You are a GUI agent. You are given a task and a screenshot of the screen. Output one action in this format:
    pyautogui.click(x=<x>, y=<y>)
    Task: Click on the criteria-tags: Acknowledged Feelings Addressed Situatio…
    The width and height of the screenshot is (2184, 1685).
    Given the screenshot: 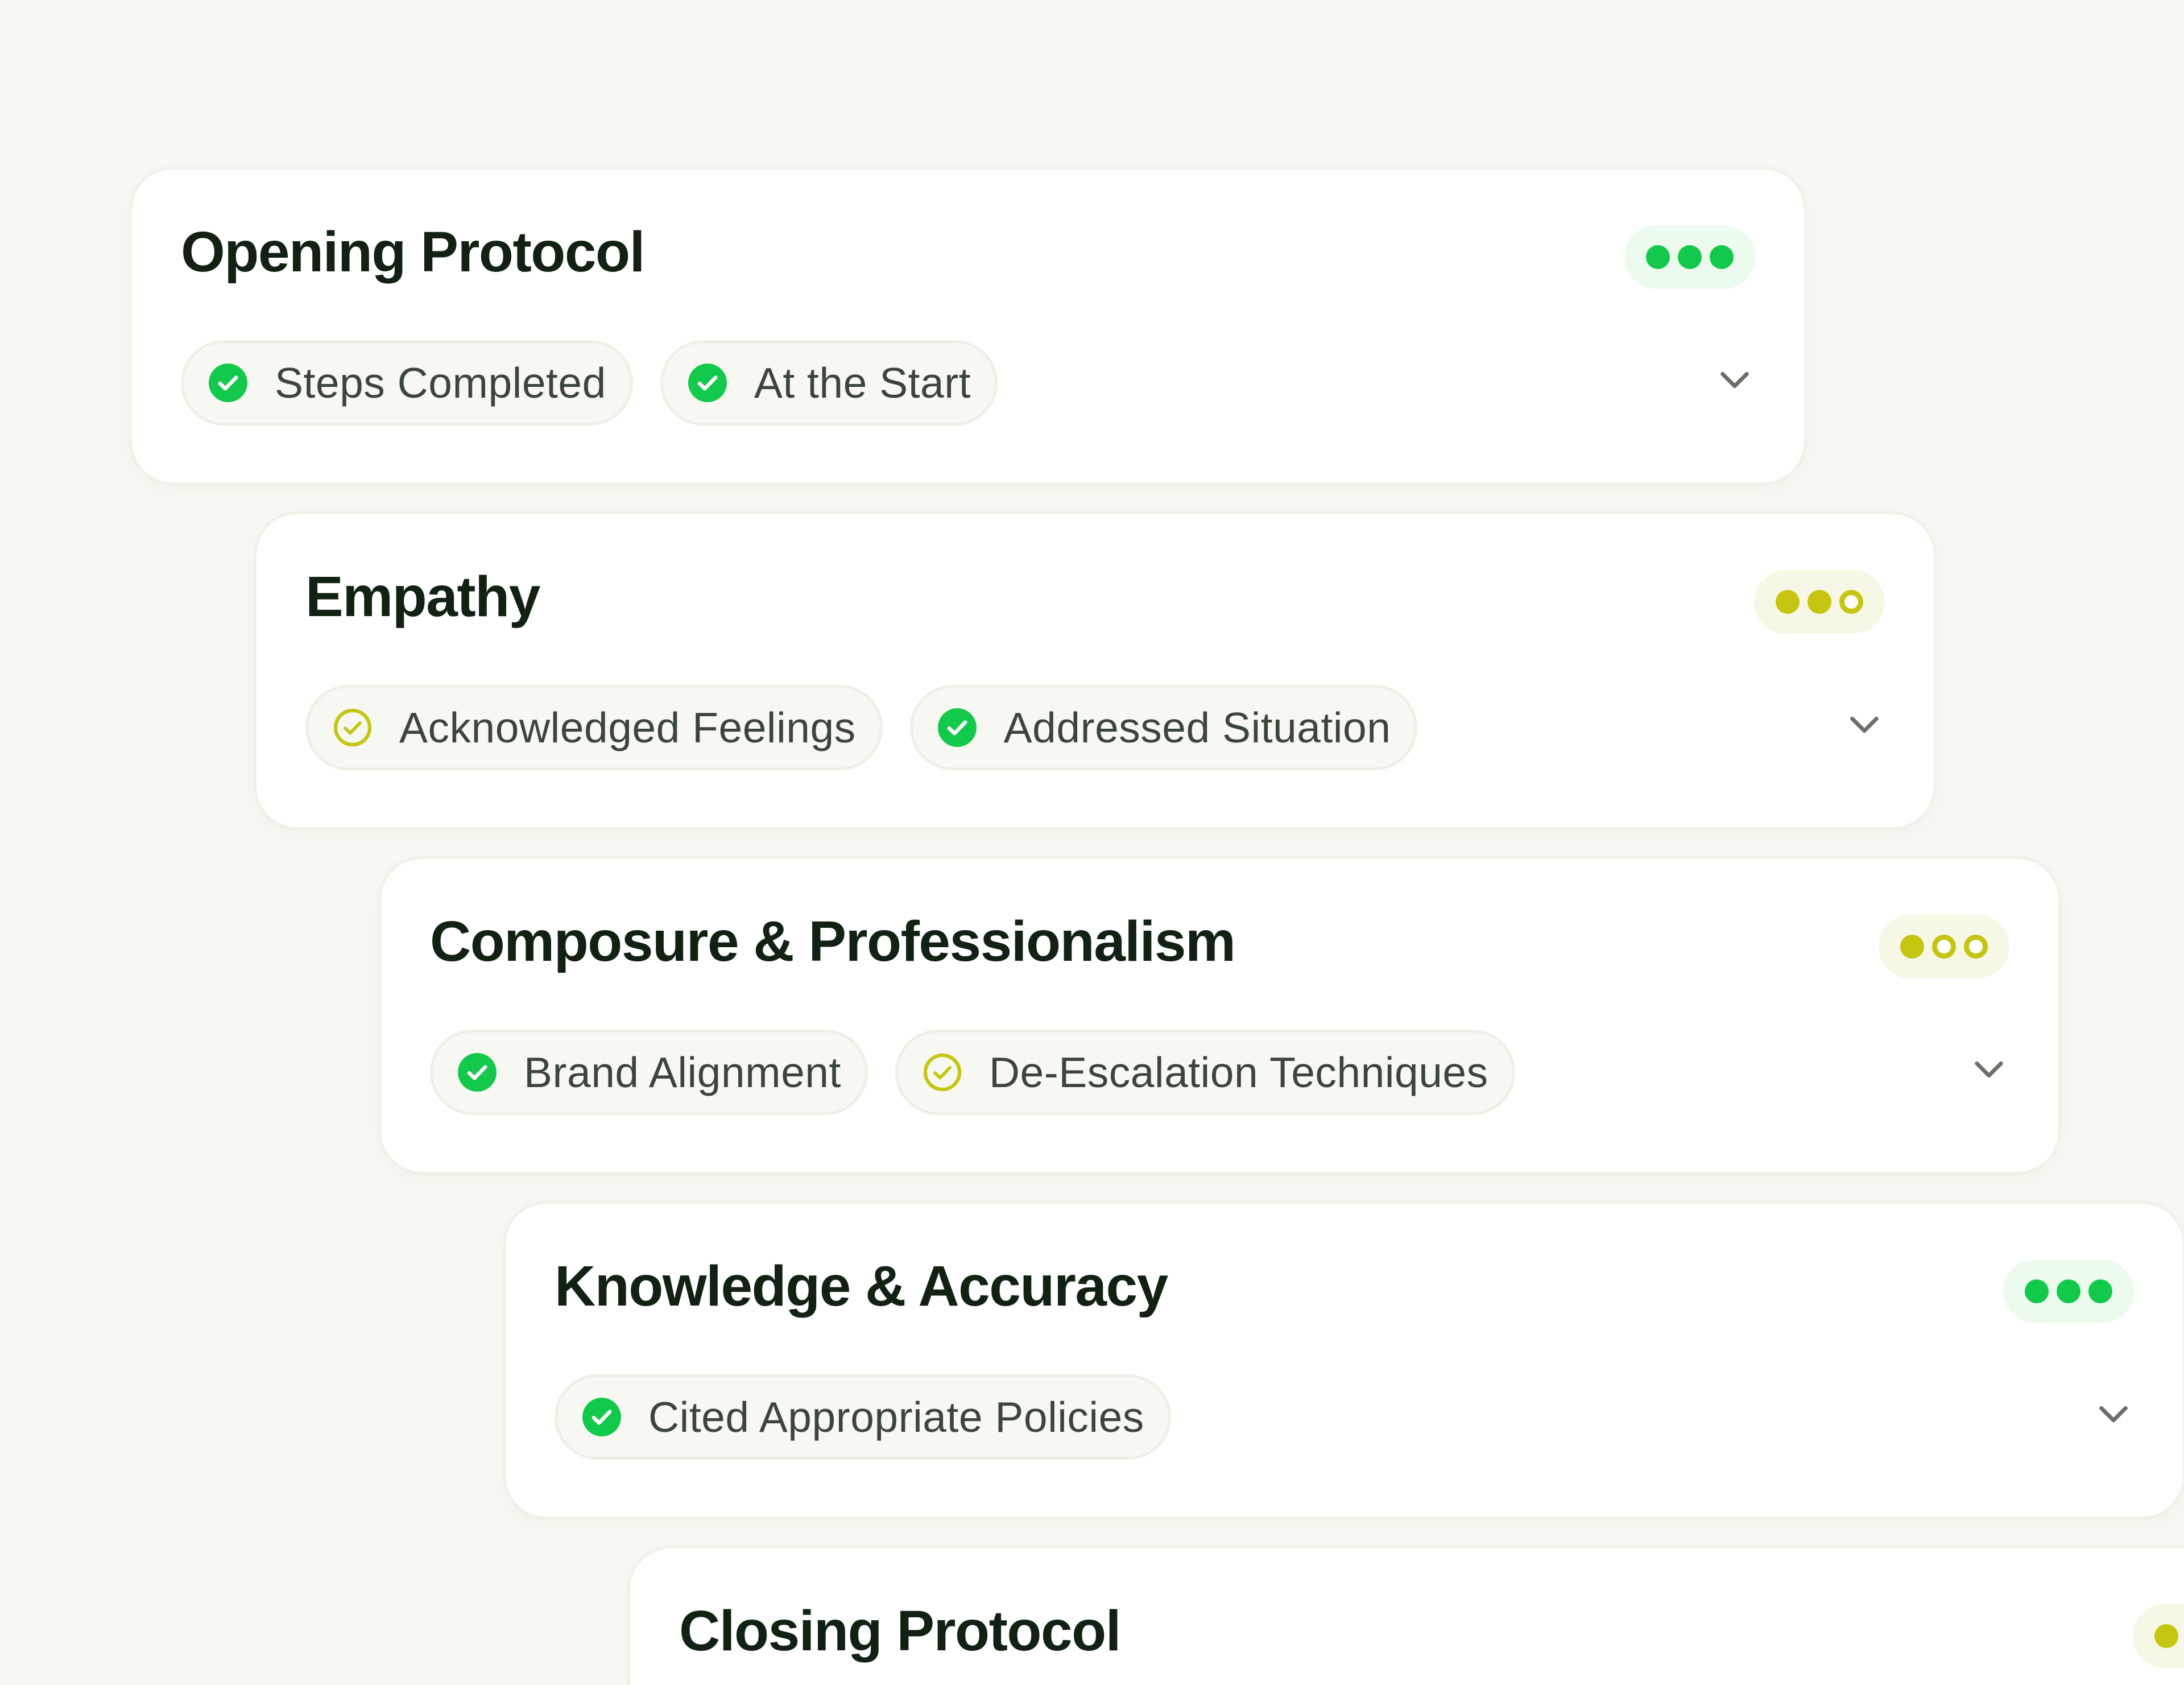 What is the action you would take?
    pyautogui.click(x=861, y=727)
    